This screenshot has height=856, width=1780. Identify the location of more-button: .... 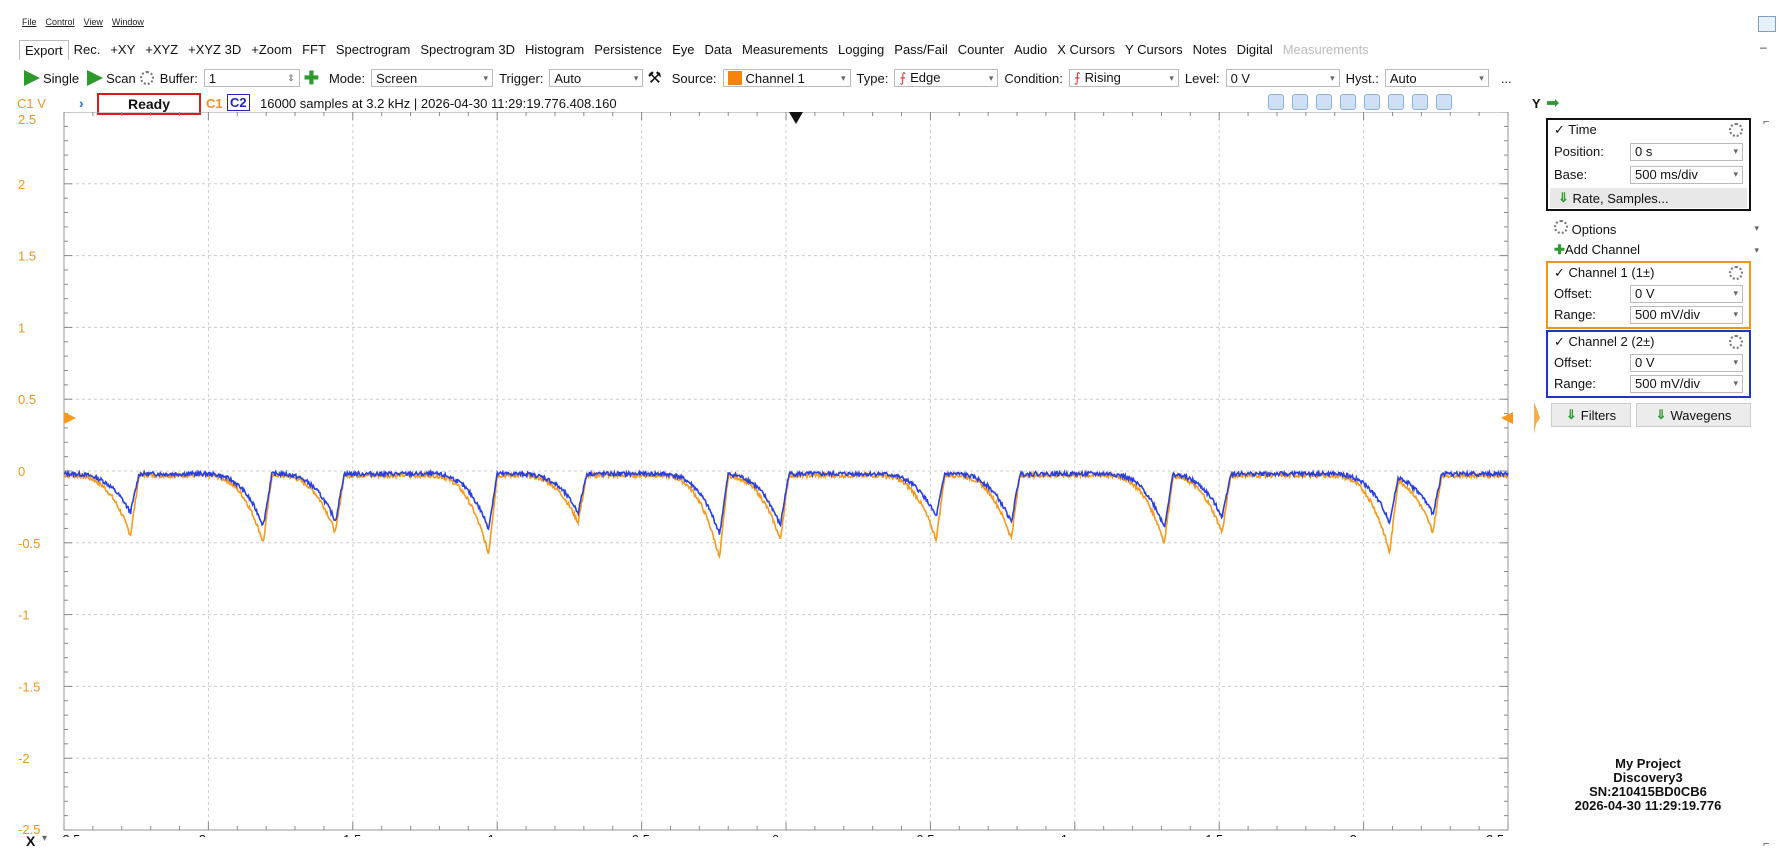
(1500, 78).